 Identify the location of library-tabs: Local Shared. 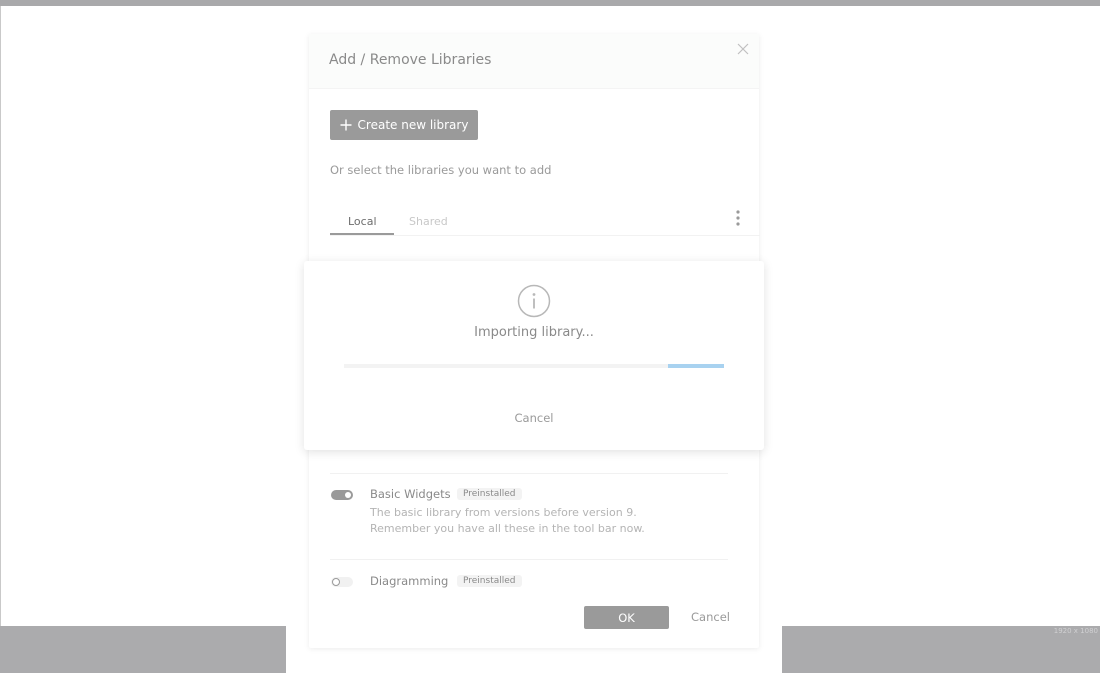
(545, 222).